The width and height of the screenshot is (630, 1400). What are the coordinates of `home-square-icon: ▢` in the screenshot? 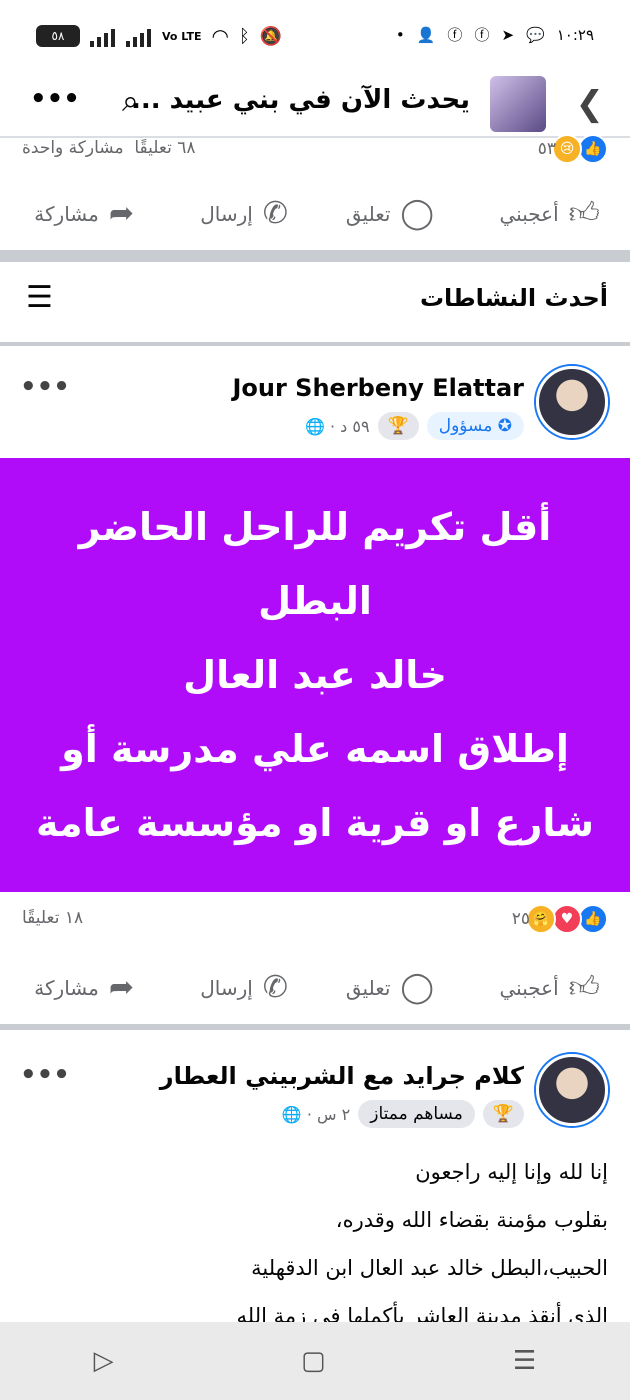 It's located at (313, 1361).